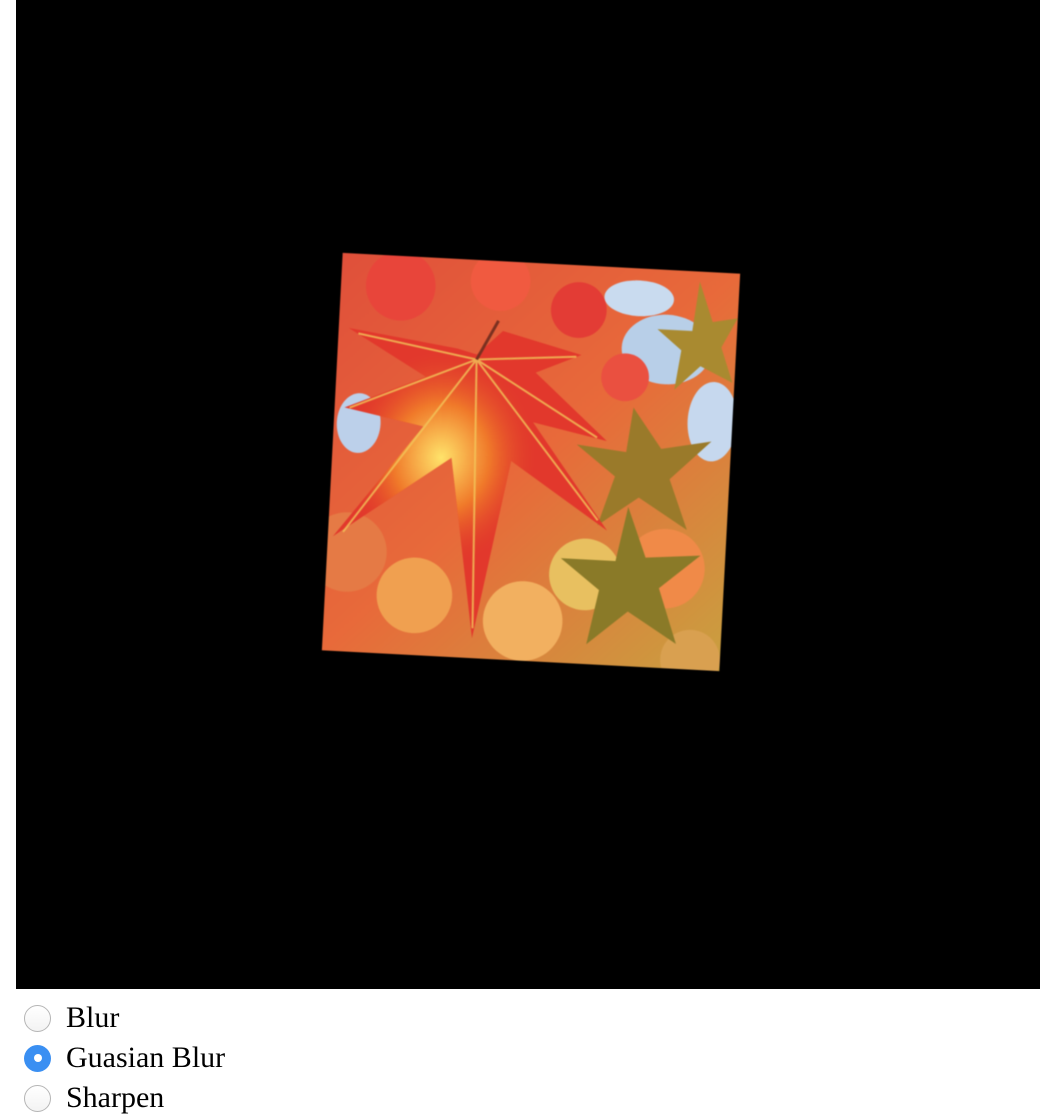 This screenshot has width=1056, height=1118. Describe the element at coordinates (115, 1097) in the screenshot. I see `option-label-sharpen: Sharpen` at that location.